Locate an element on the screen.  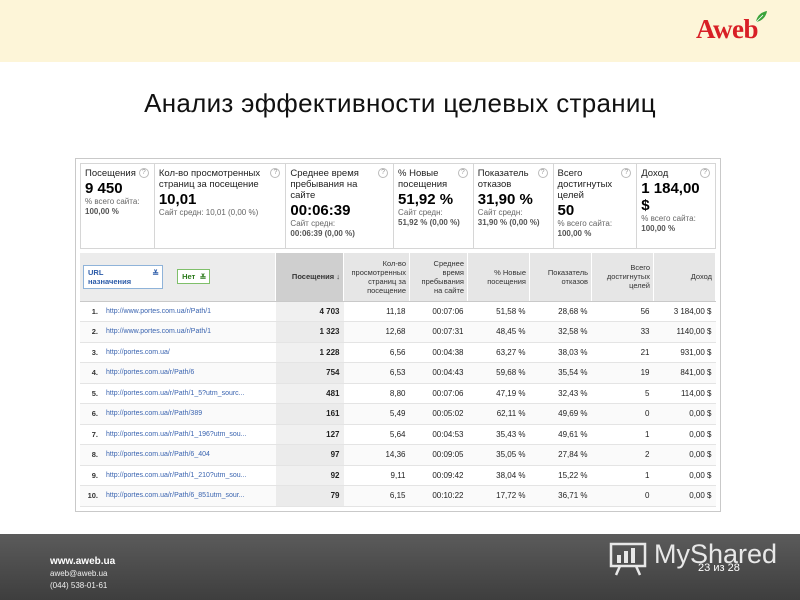
row-number: 3. is located at coordinates (91, 352).